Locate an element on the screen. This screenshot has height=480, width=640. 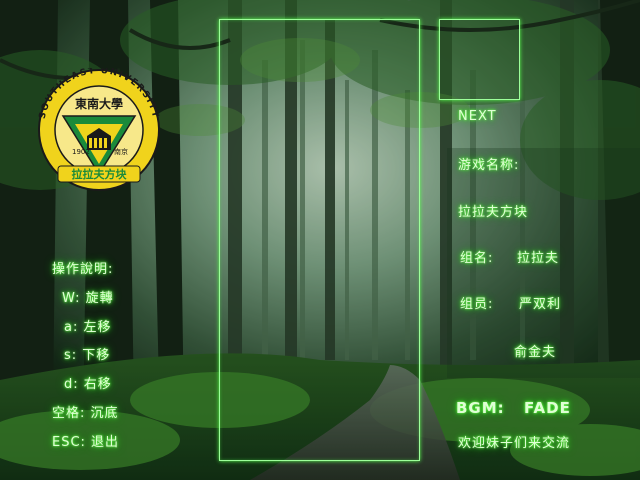
next-label: NEXT is located at coordinates (477, 116).